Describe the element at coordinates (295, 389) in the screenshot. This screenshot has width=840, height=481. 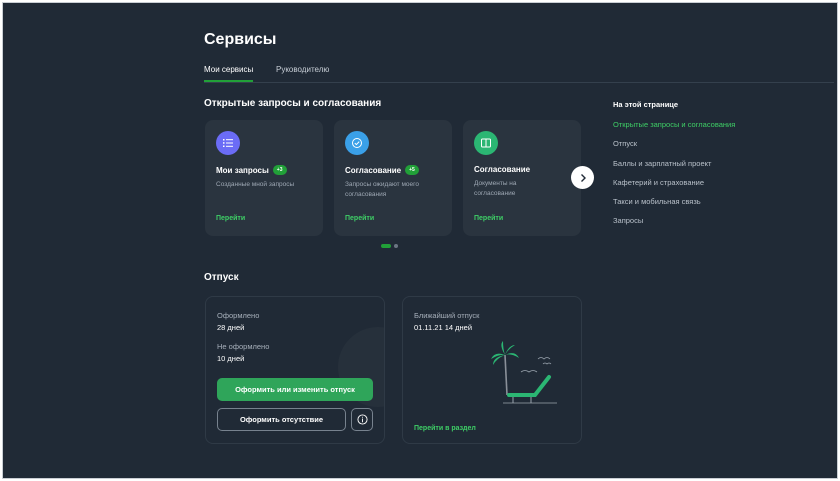
I see `apply-vacation-button: Оформить или изменить отпуск` at that location.